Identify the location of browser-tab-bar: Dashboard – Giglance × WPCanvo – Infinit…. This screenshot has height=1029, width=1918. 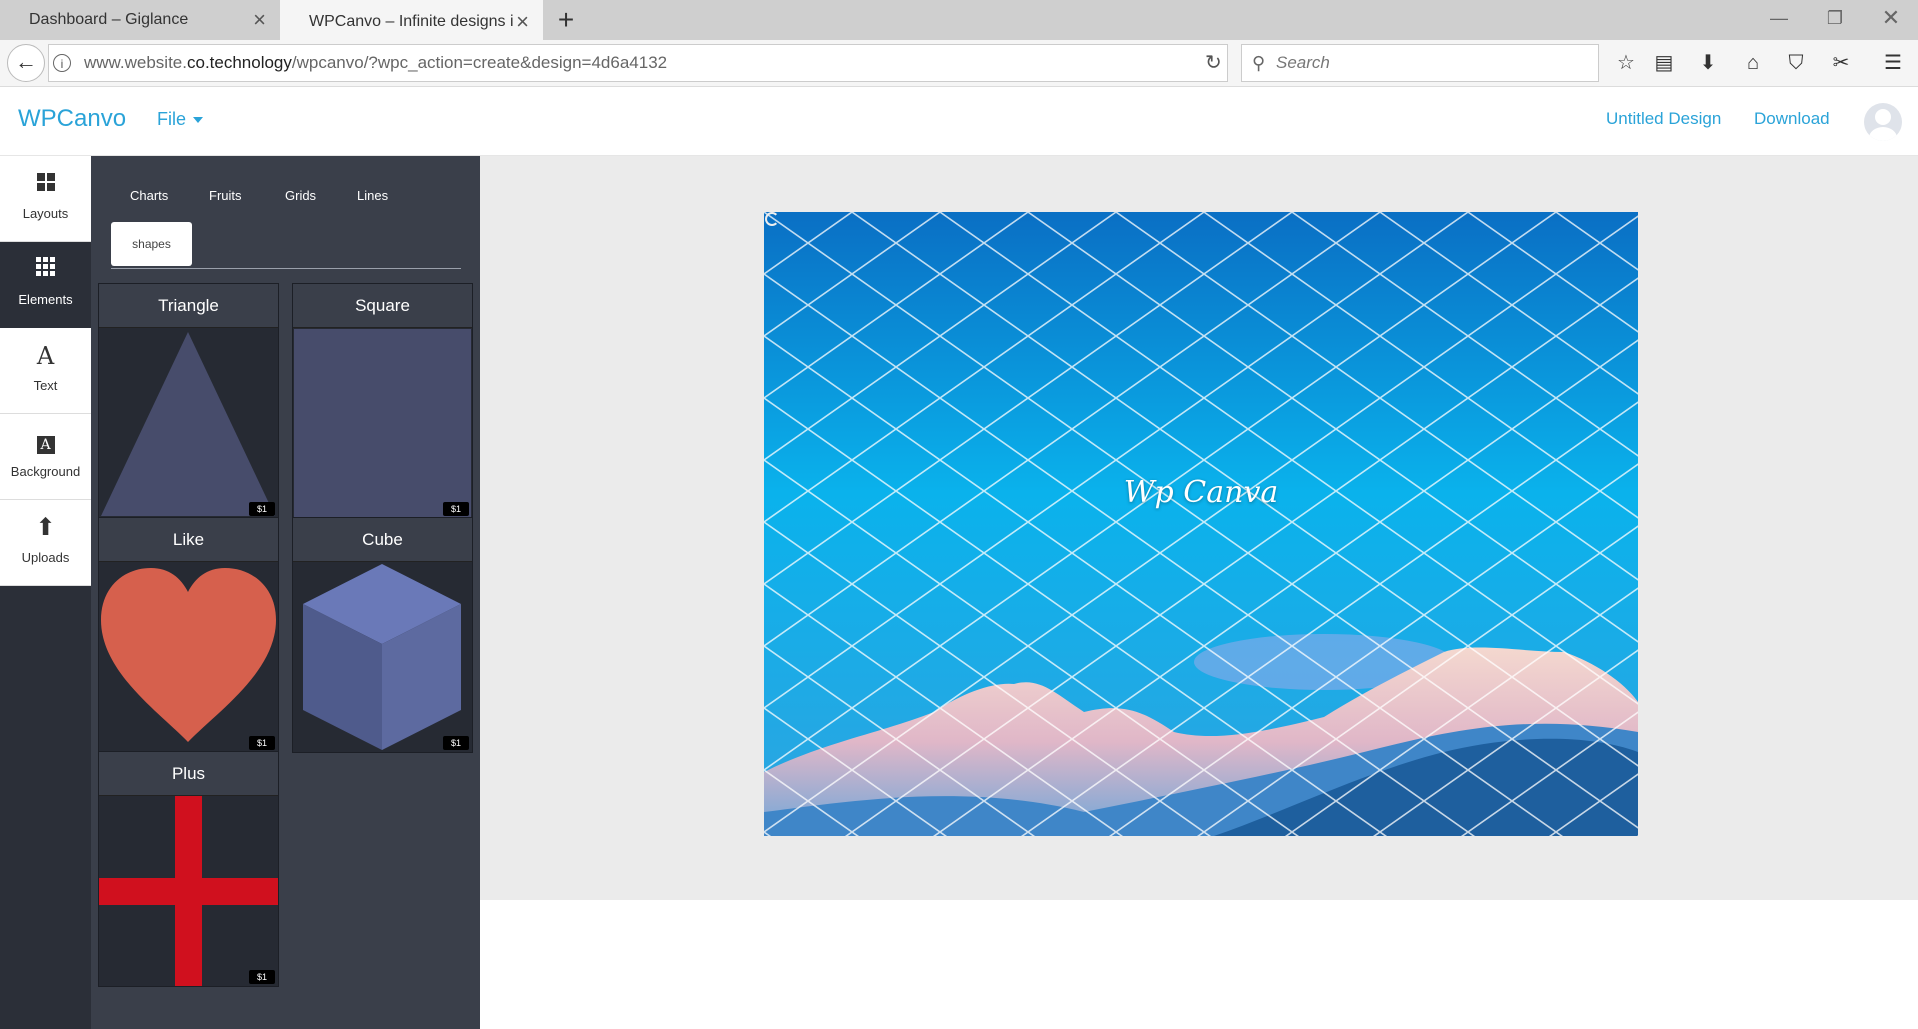
(959, 20).